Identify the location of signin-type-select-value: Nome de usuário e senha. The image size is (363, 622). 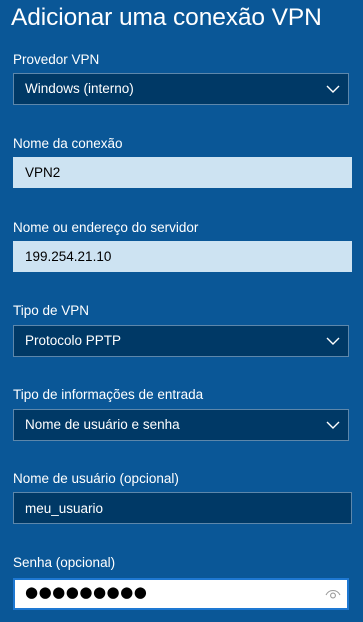
(102, 424).